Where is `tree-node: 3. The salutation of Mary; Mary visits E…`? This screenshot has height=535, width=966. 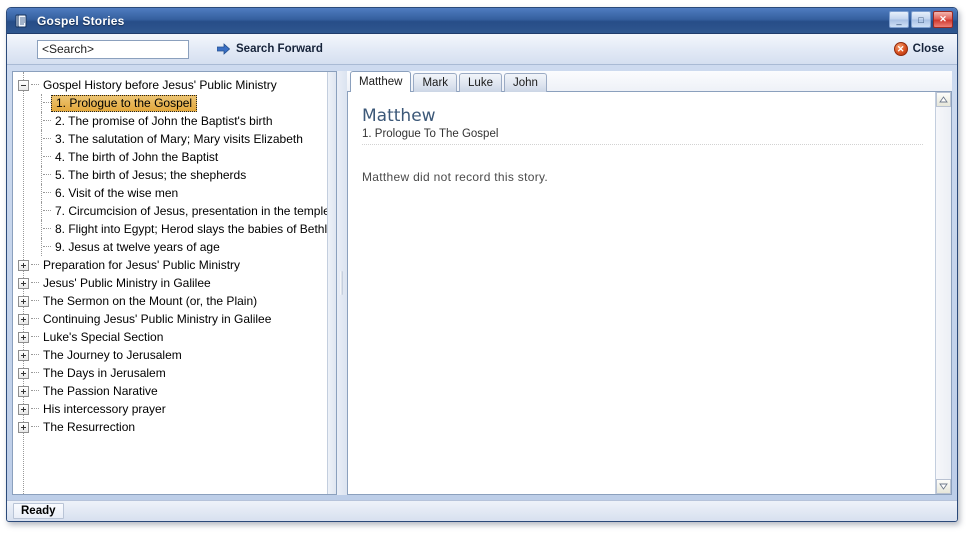
tree-node: 3. The salutation of Mary; Mary visits E… is located at coordinates (174, 139).